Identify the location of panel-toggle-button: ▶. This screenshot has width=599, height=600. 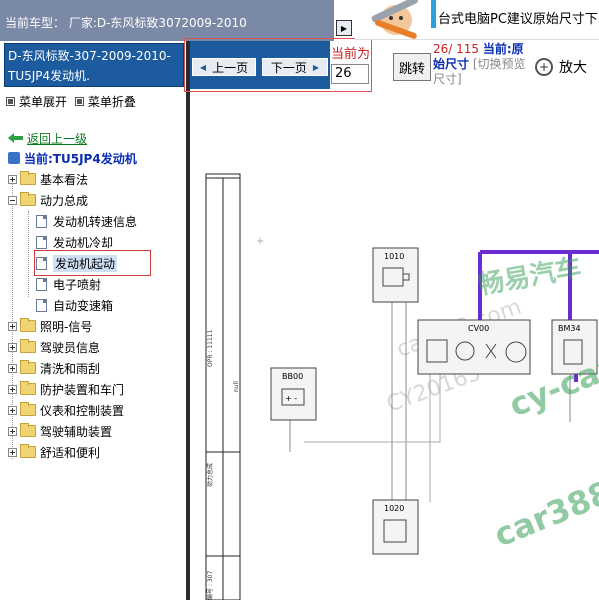
(344, 28).